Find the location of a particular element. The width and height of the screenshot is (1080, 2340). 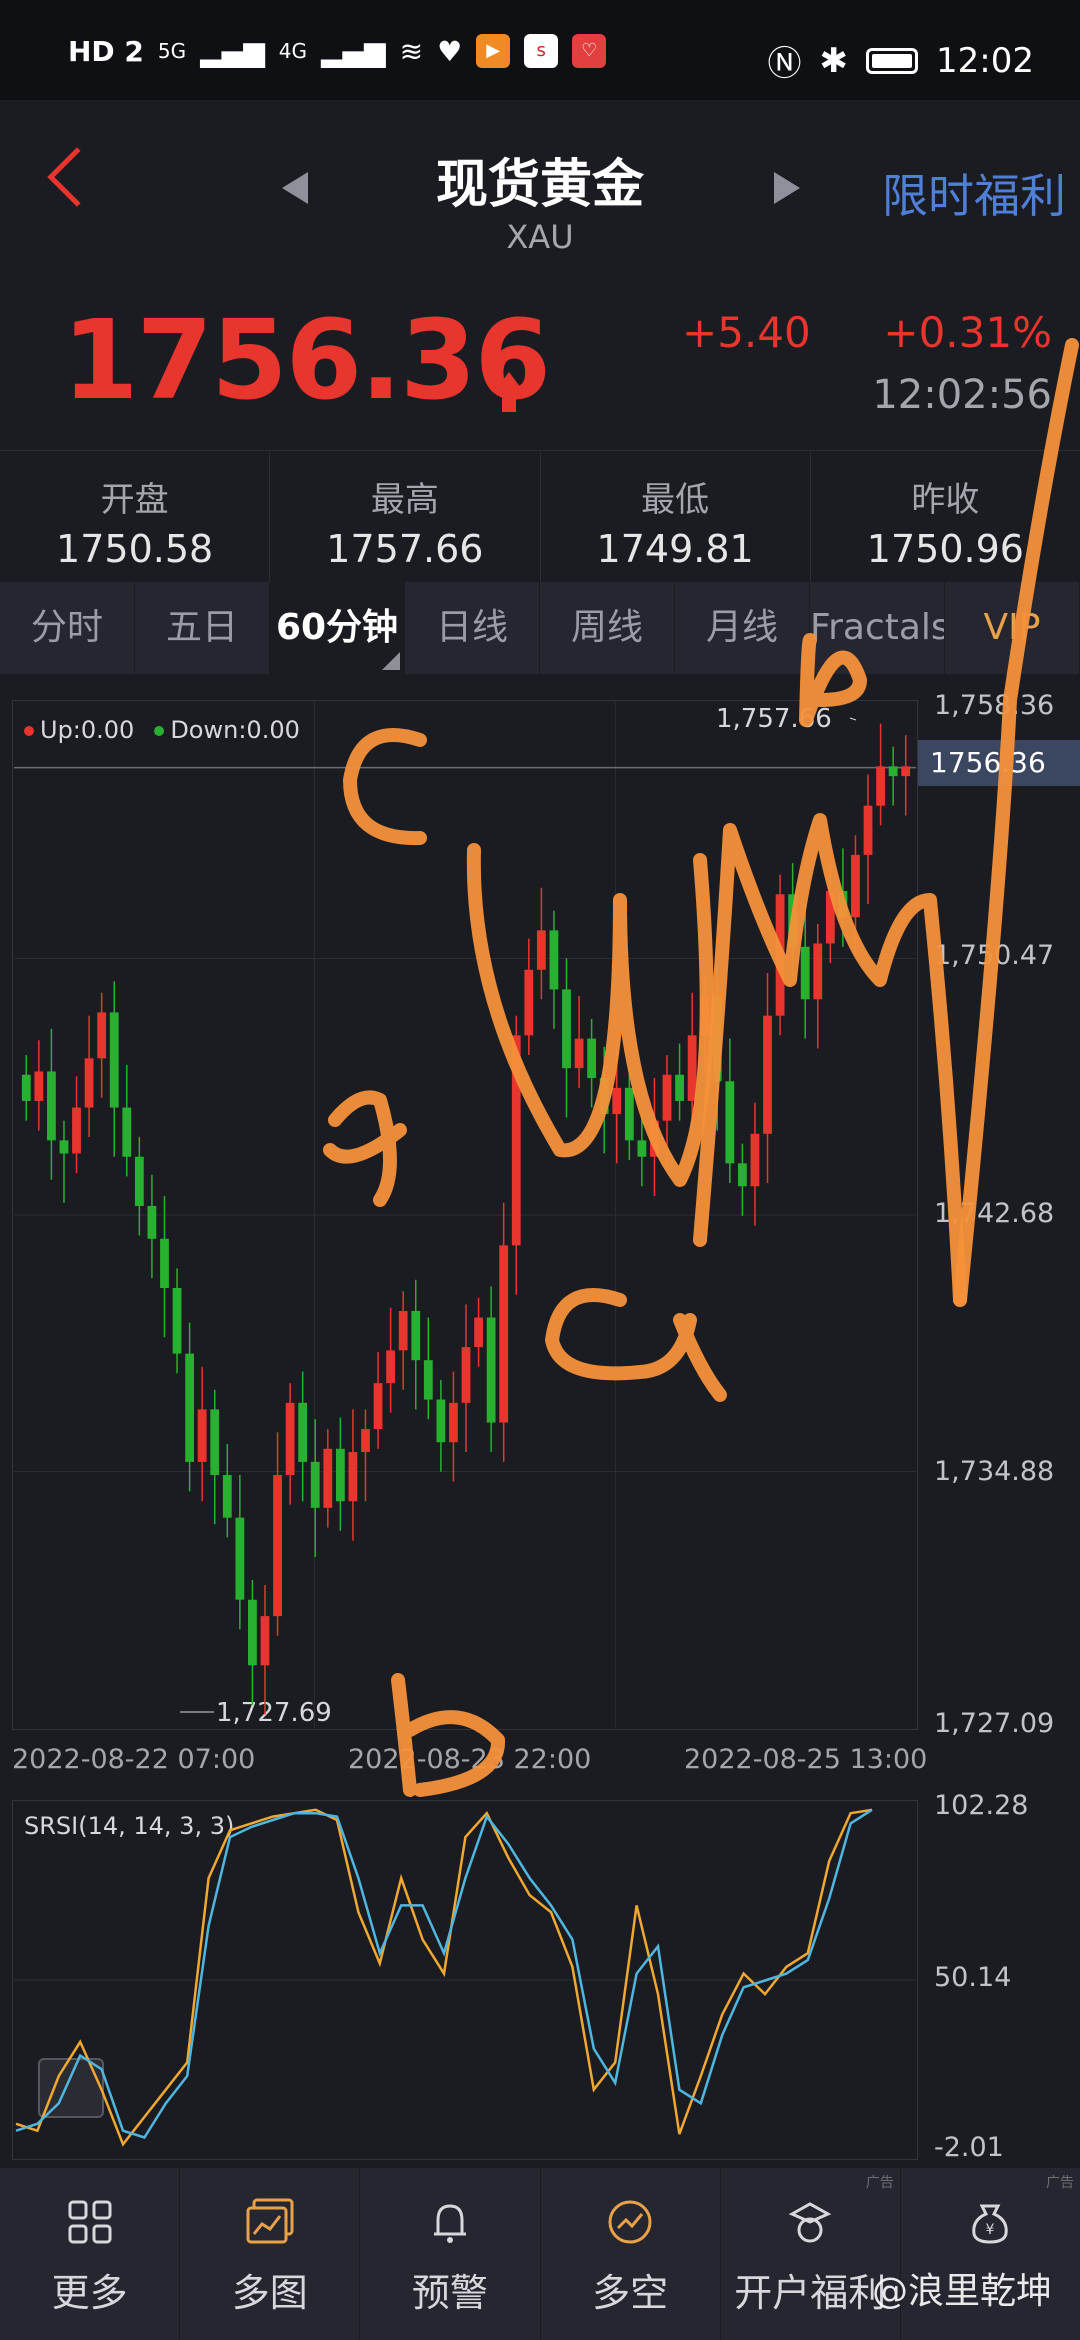

multi-chart-icon is located at coordinates (270, 2221).